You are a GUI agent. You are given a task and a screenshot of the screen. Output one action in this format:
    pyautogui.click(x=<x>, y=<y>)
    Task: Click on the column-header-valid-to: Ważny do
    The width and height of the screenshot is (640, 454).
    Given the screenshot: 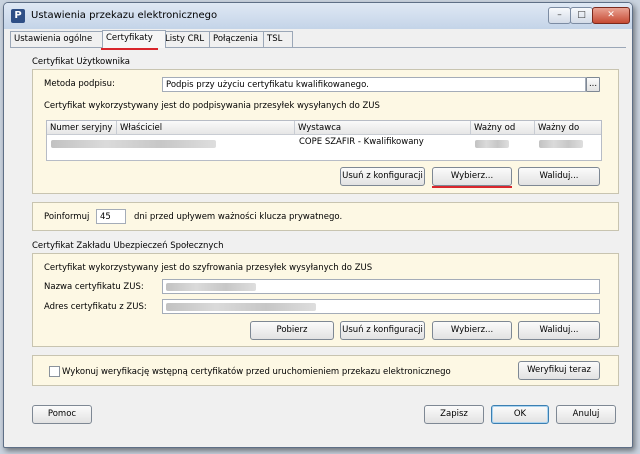 What is the action you would take?
    pyautogui.click(x=568, y=128)
    